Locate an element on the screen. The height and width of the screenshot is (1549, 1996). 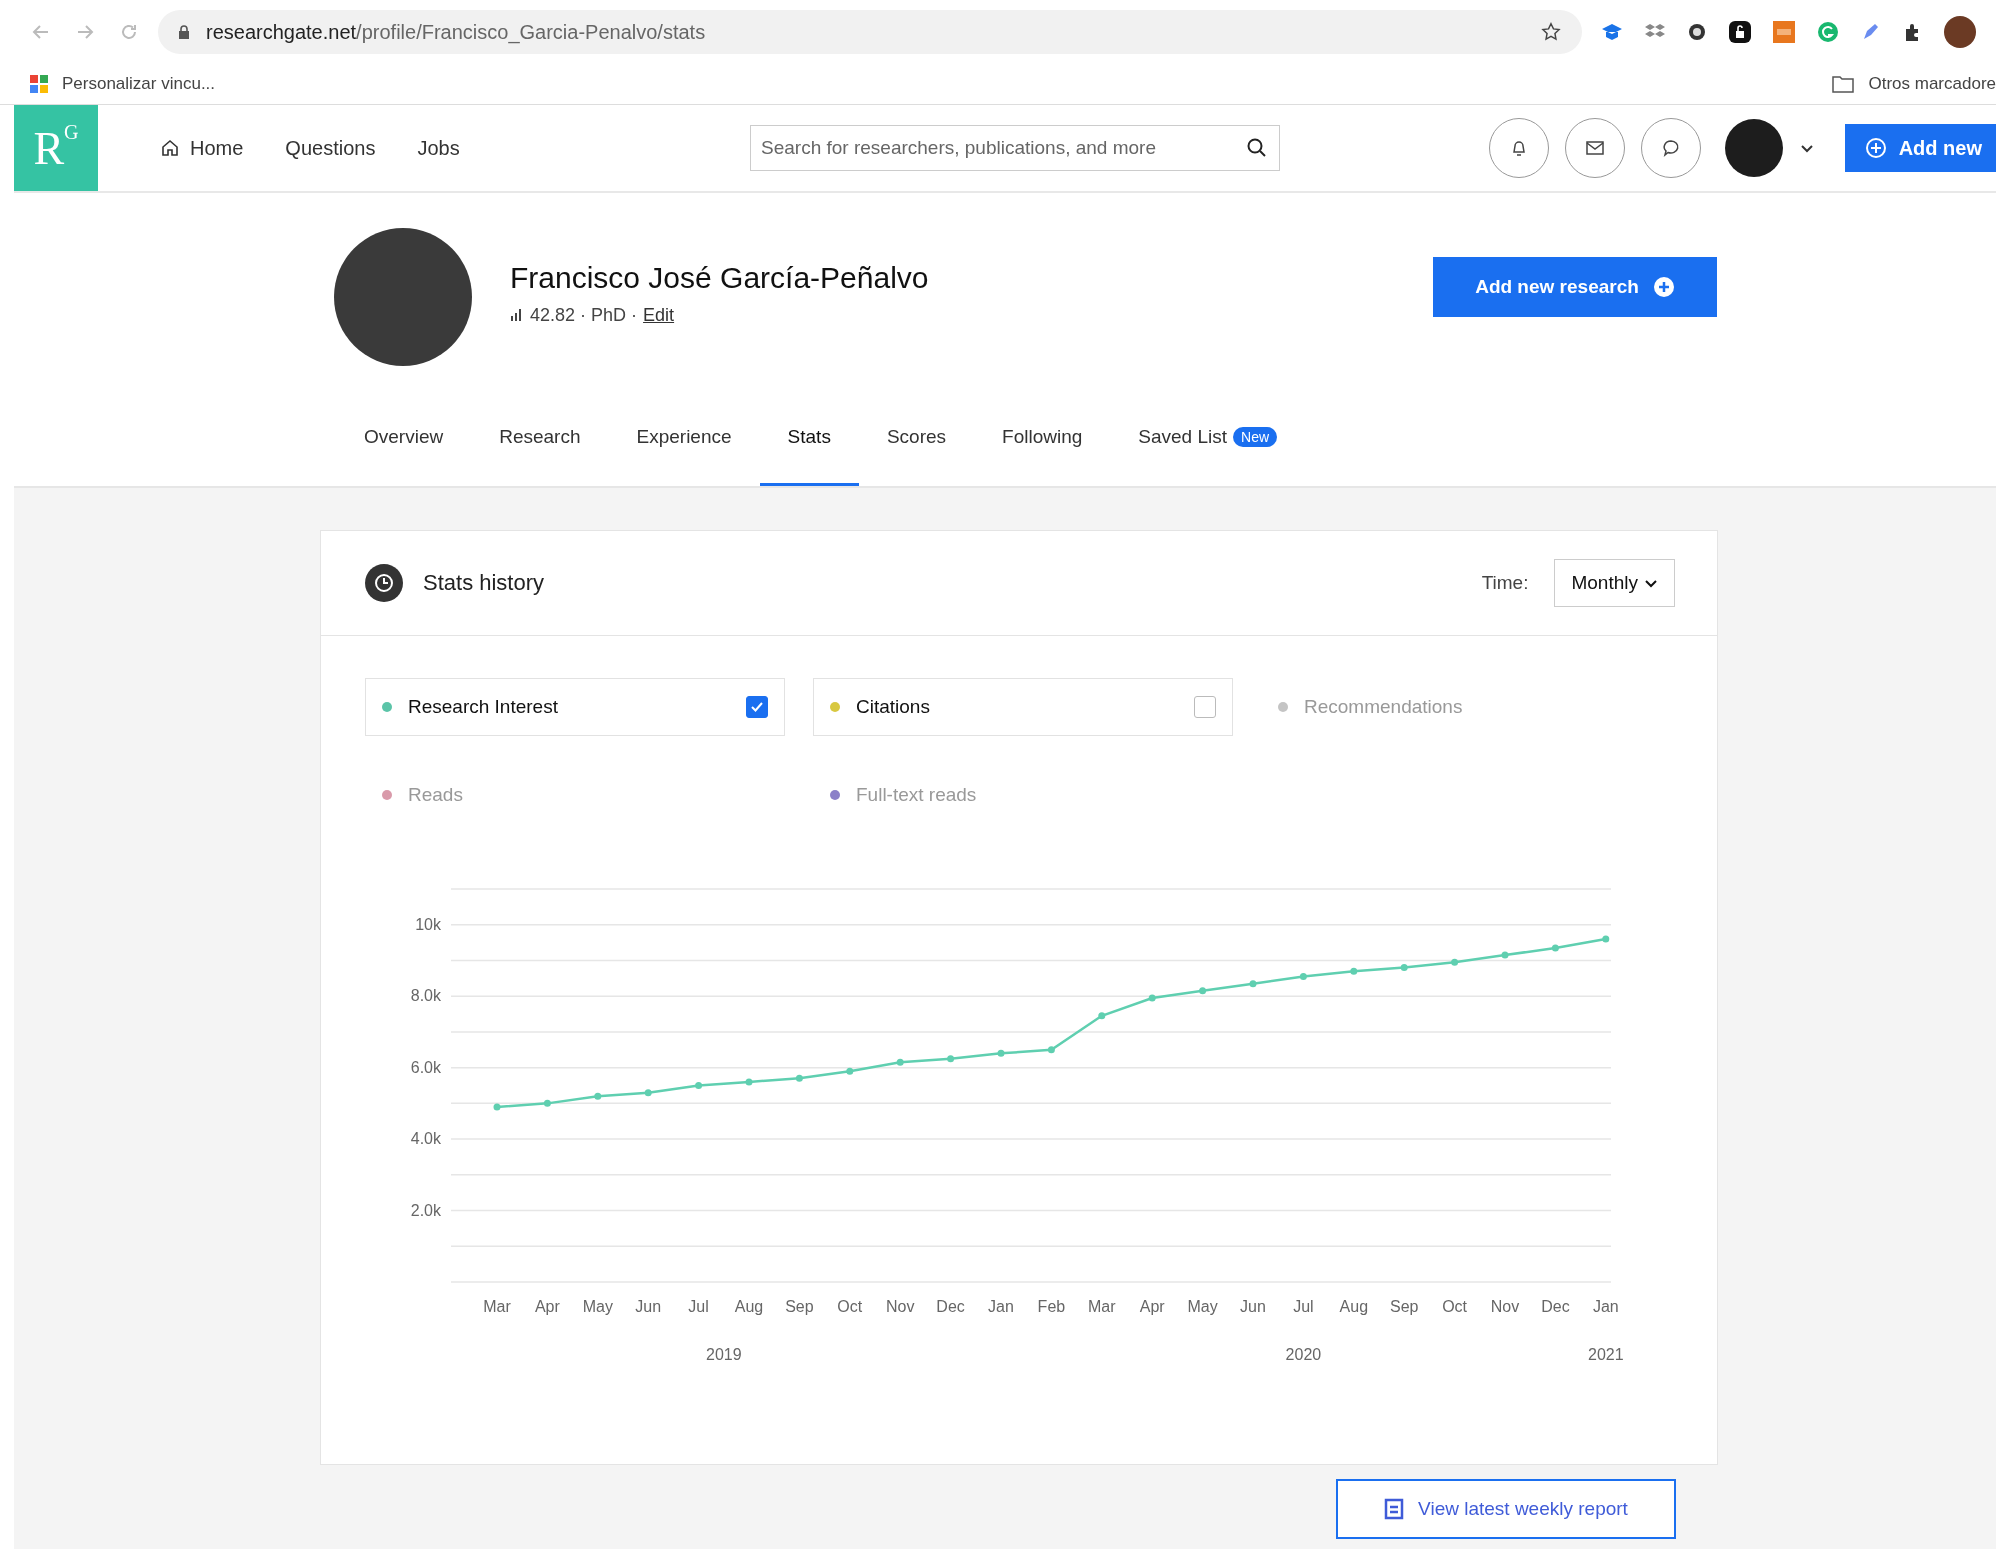
nav-link: Home is located at coordinates (202, 148).